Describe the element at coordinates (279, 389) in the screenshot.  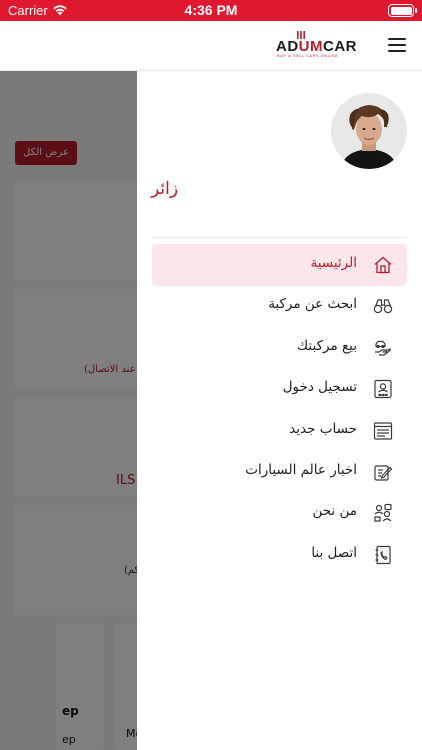
I see `menu-item-login: تسجيل دخول` at that location.